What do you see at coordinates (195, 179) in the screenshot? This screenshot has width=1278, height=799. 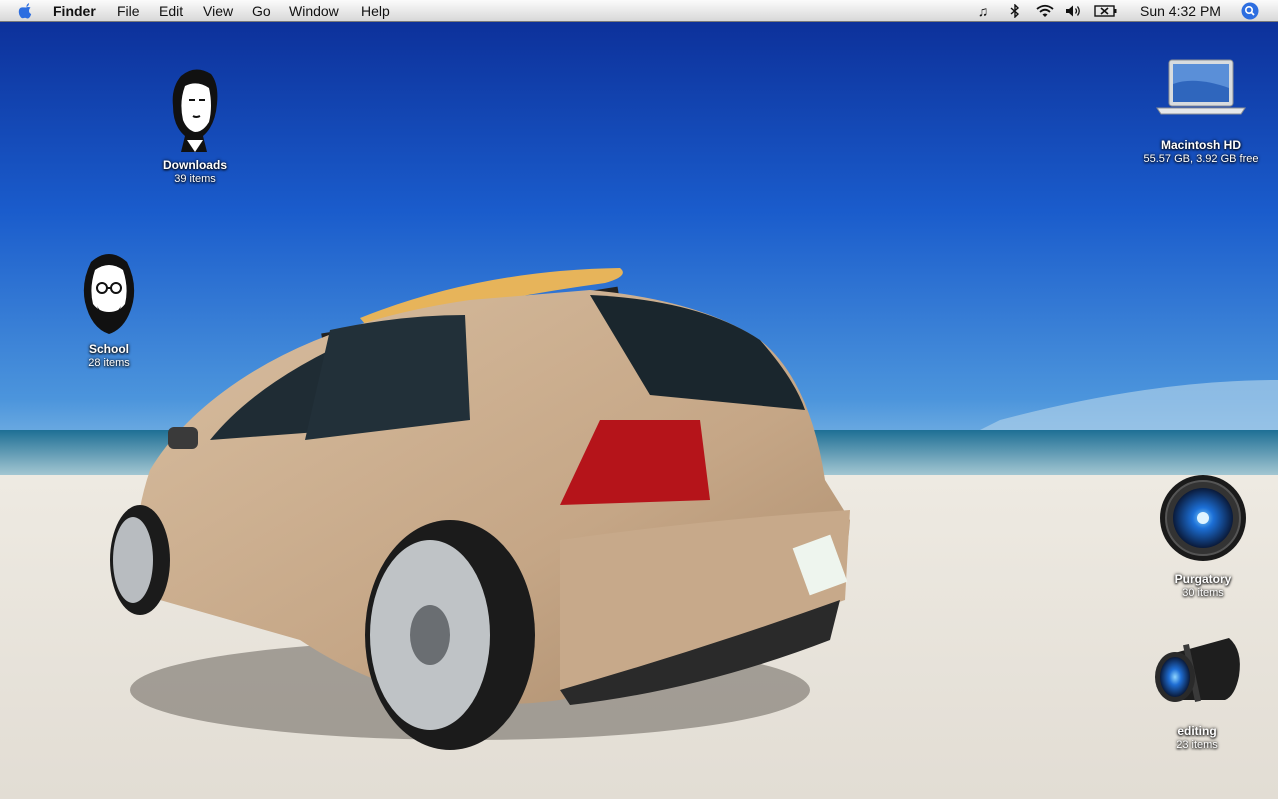 I see `desktop-icon-subtitle: 39 items` at bounding box center [195, 179].